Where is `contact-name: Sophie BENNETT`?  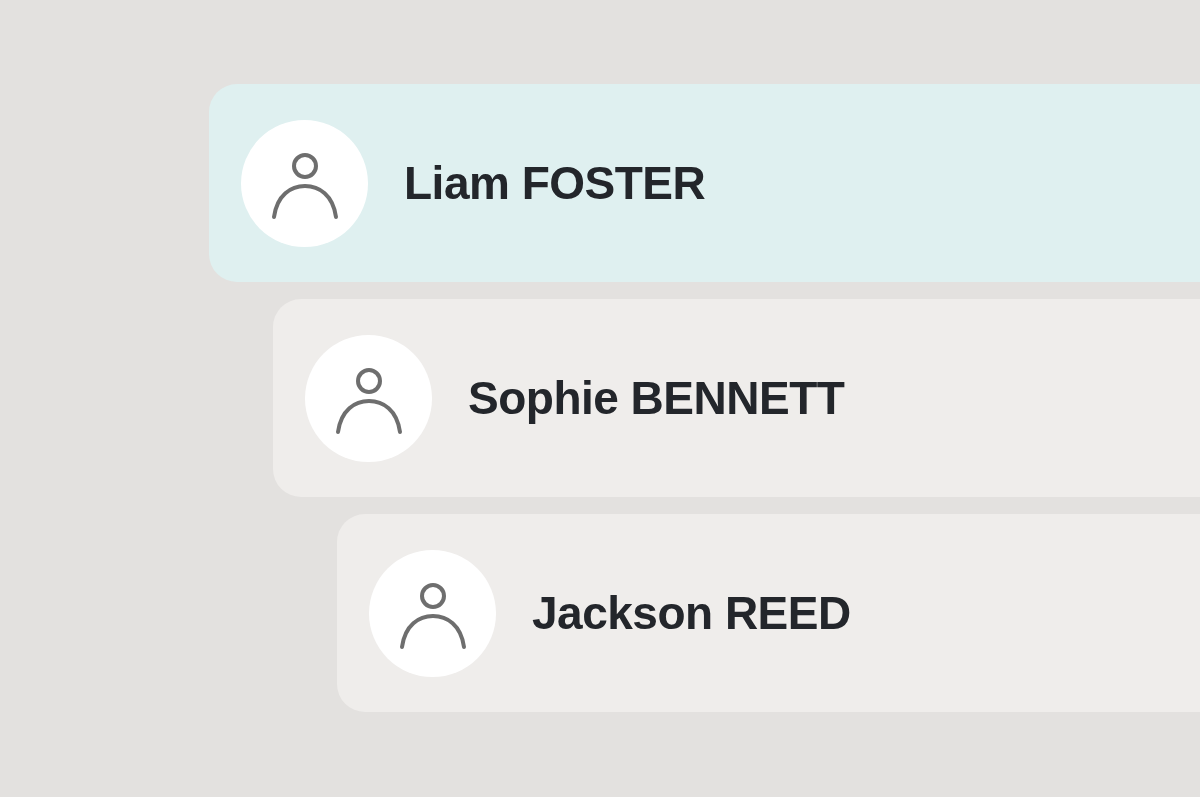 contact-name: Sophie BENNETT is located at coordinates (656, 398).